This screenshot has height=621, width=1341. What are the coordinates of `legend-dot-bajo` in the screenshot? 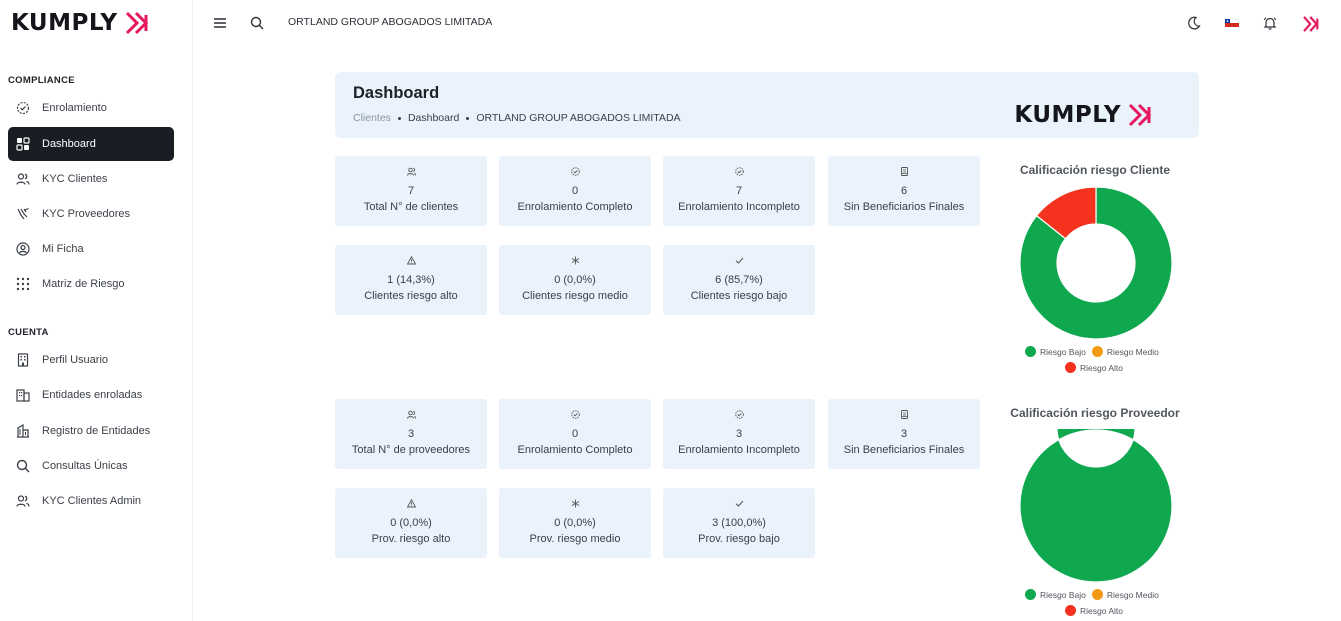 It's located at (1030, 594).